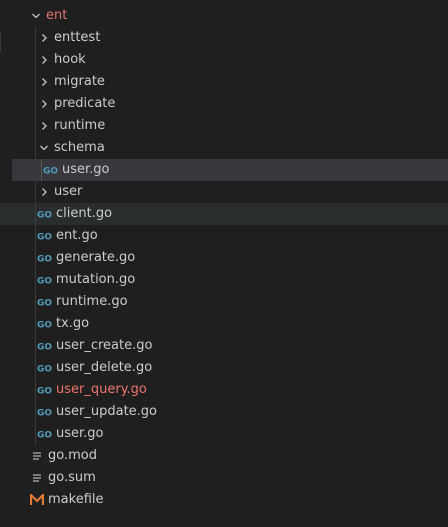 This screenshot has height=527, width=448. I want to click on tree-row-user-query-go: GO user_query.go, so click(224, 390).